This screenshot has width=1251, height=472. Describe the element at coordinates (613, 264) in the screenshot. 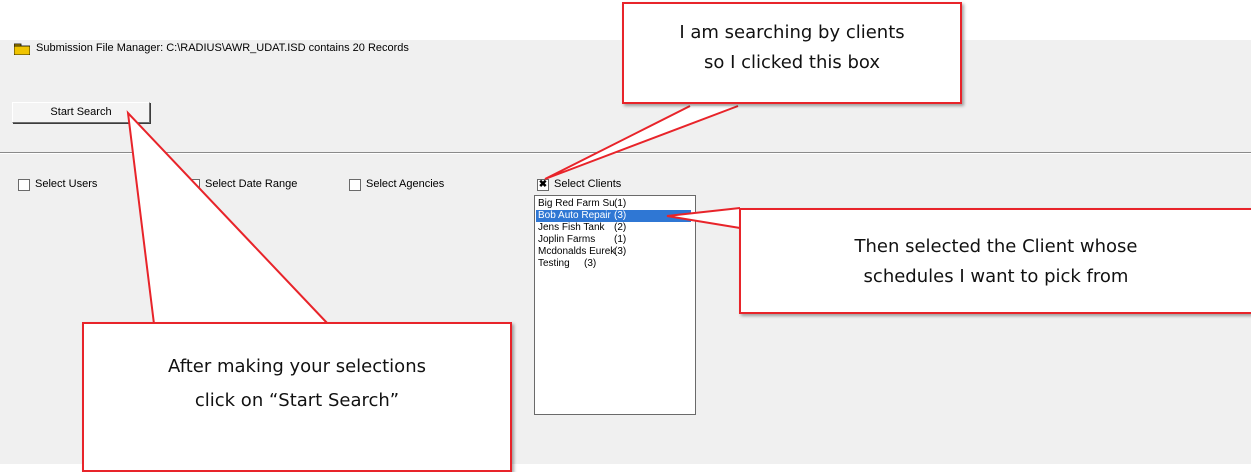

I see `list-item: Testing (3)` at that location.